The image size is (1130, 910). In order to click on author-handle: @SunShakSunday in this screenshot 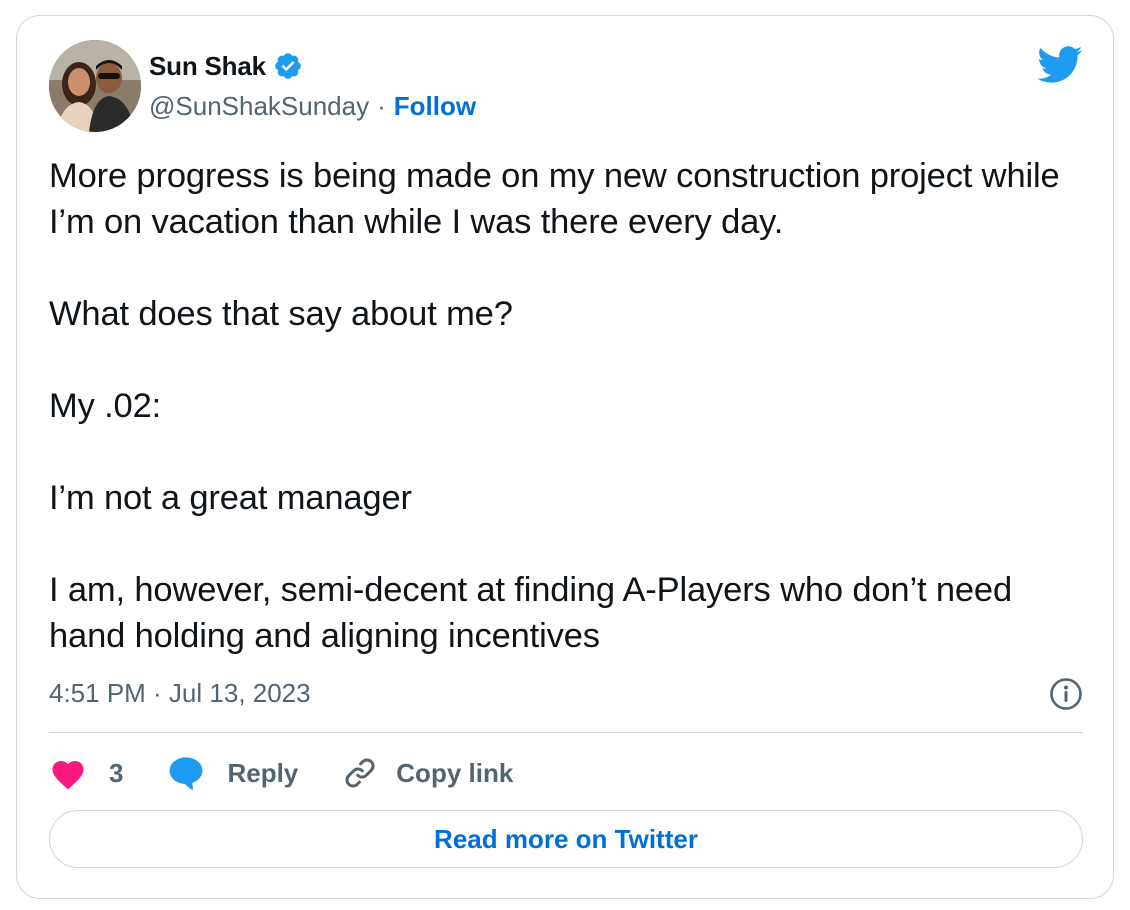, I will do `click(259, 106)`.